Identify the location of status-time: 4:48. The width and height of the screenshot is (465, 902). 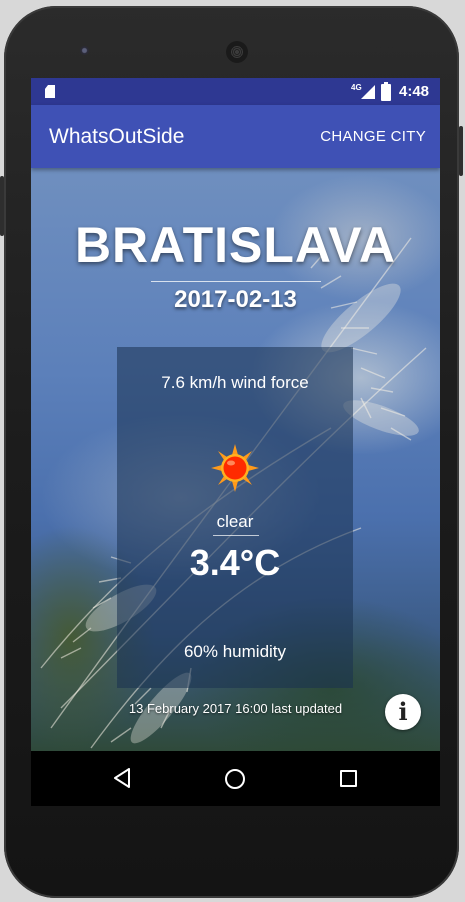
(414, 91).